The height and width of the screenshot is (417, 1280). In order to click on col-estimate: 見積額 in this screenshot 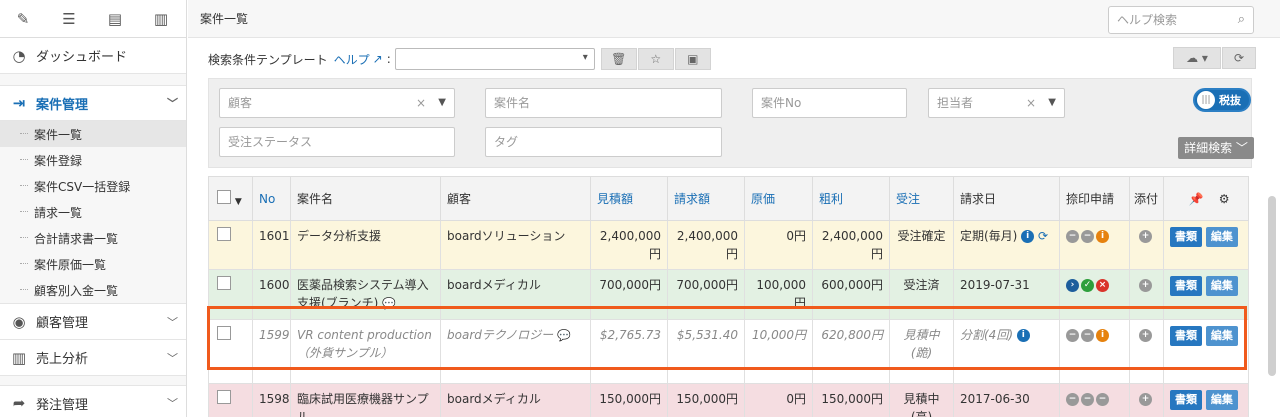, I will do `click(629, 198)`.